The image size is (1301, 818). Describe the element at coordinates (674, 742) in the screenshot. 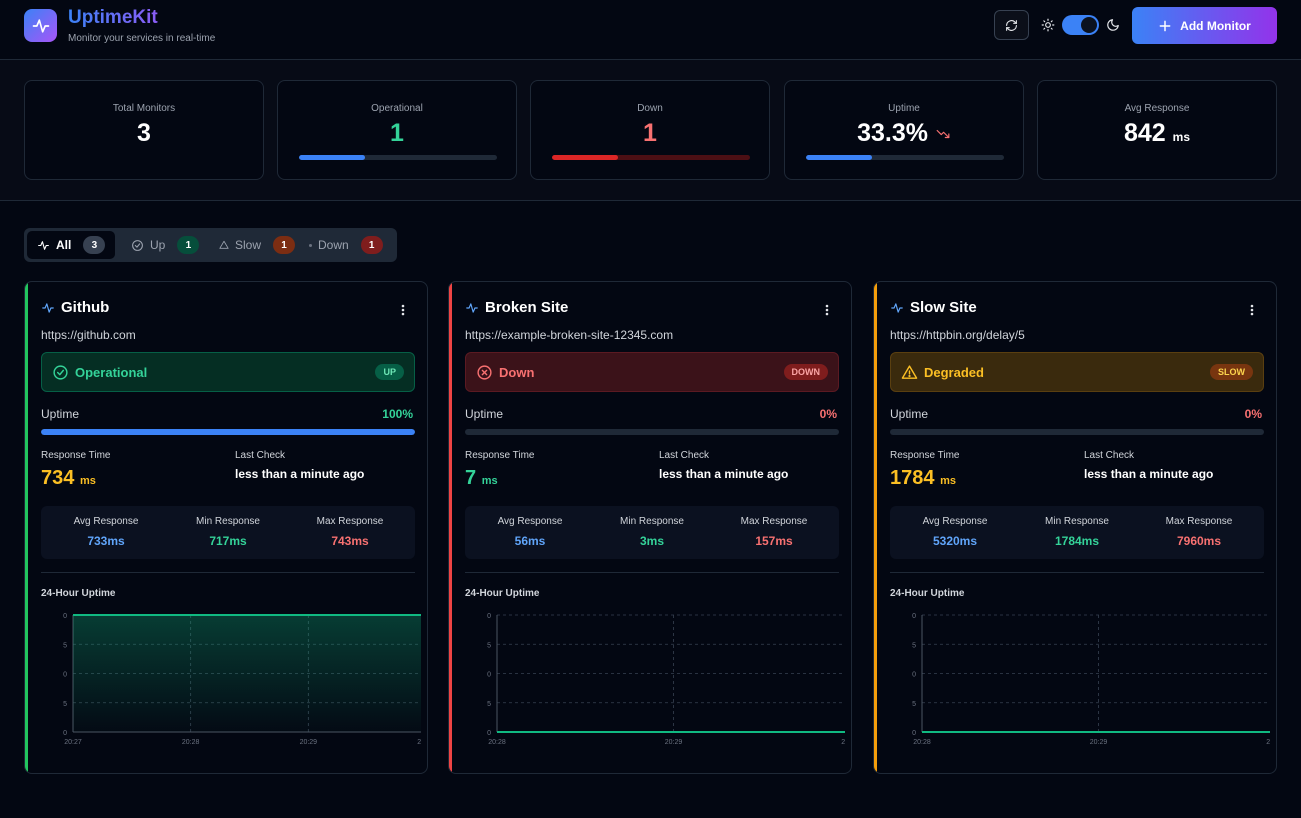

I see `x-tick-label: 20:29` at that location.